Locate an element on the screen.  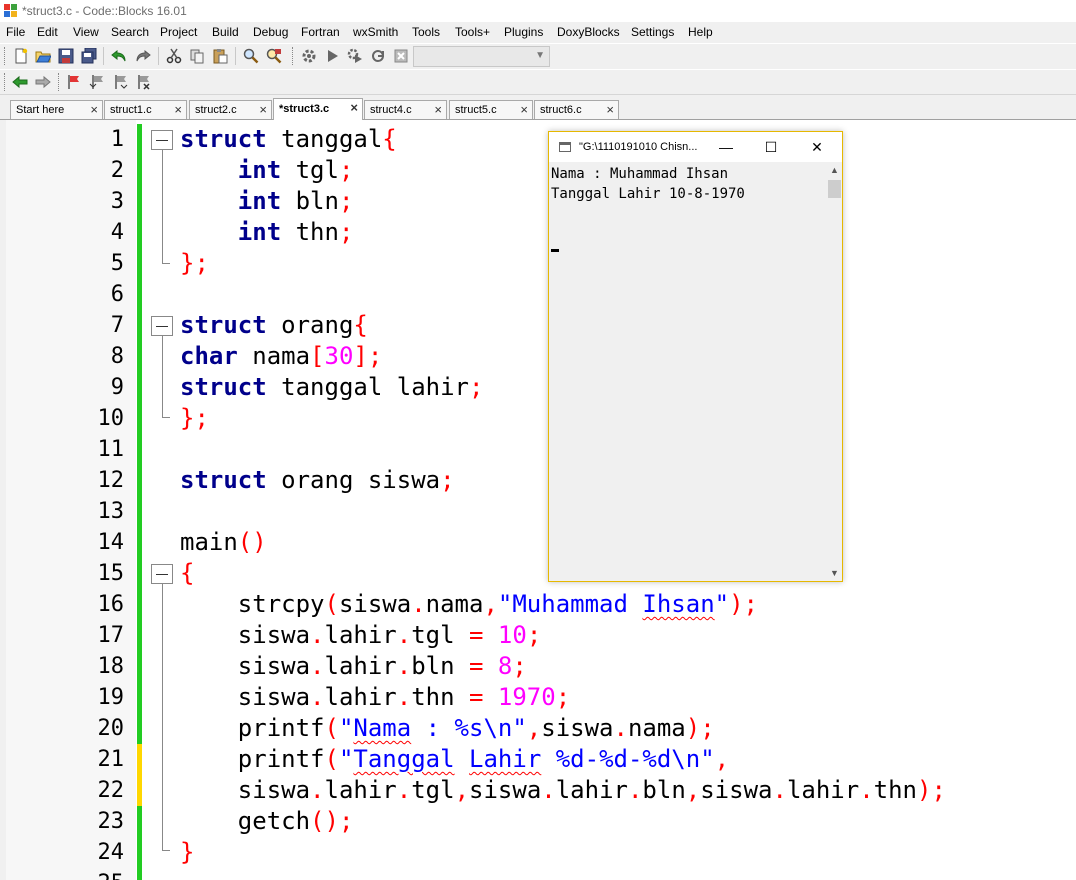
tab-struct1: struct1.c × is located at coordinates (145, 109).